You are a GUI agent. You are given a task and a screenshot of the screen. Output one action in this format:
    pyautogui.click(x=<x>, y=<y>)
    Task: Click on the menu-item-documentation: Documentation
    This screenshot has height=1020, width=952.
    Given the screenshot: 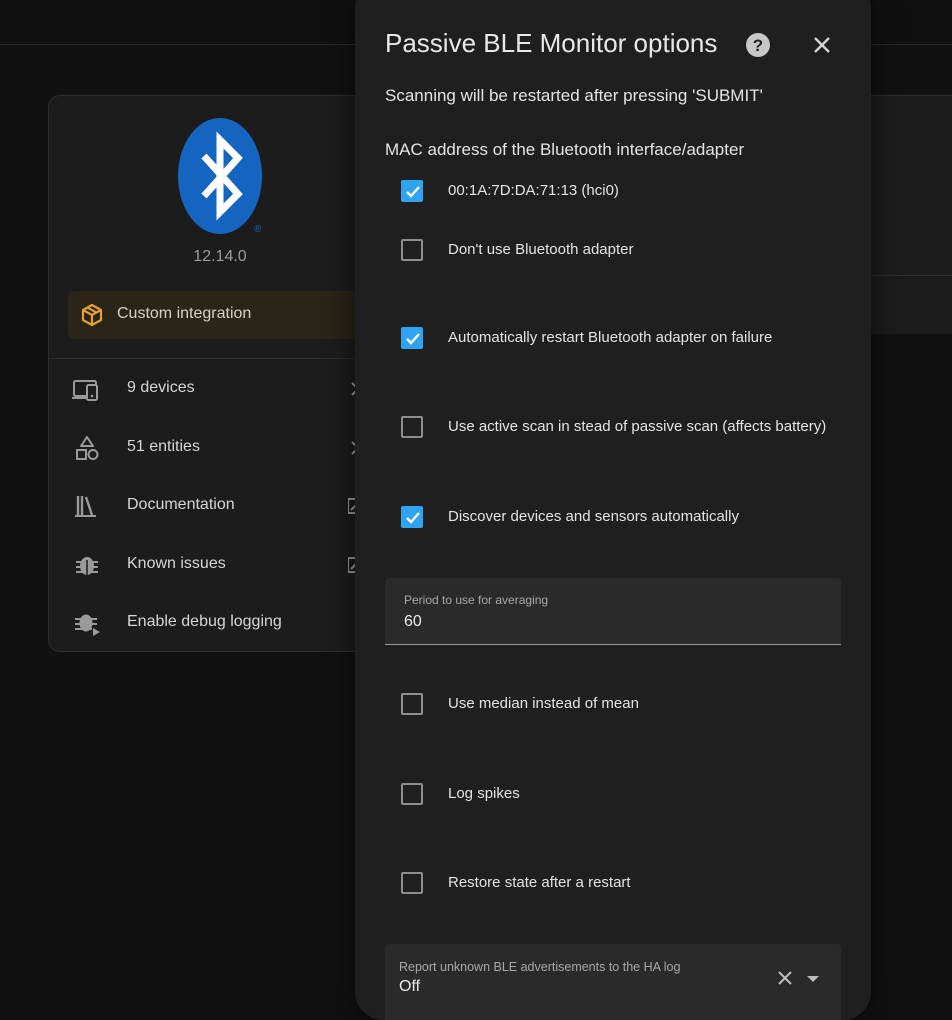 What is the action you would take?
    pyautogui.click(x=217, y=506)
    